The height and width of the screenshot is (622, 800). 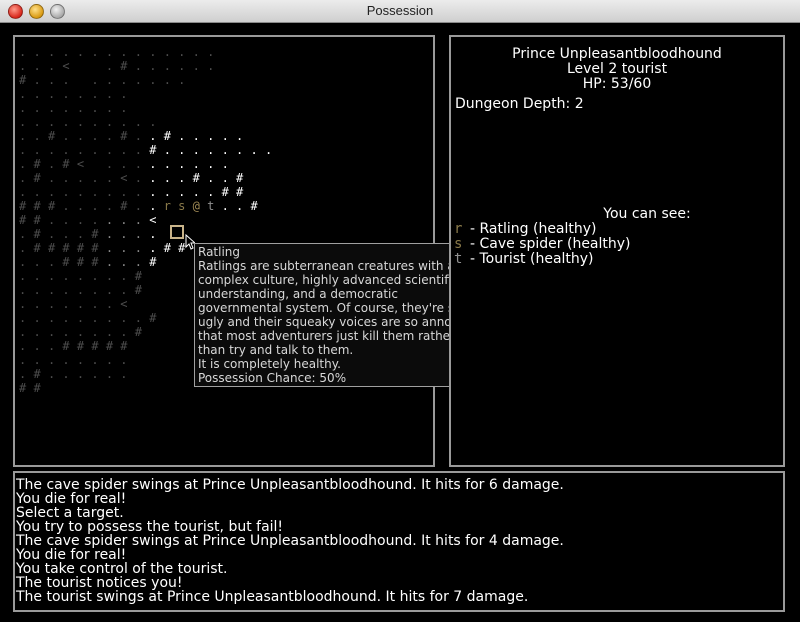 What do you see at coordinates (458, 259) in the screenshot?
I see `creature-glyph: t` at bounding box center [458, 259].